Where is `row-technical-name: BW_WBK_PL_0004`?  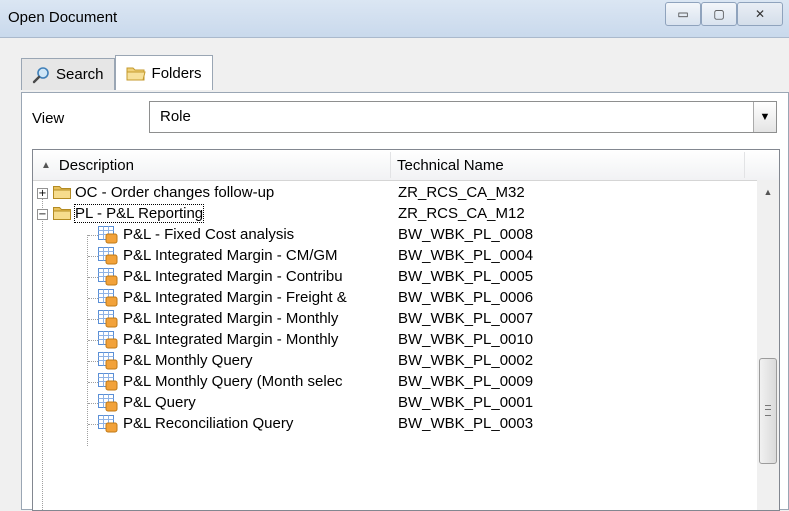
row-technical-name: BW_WBK_PL_0004 is located at coordinates (466, 255).